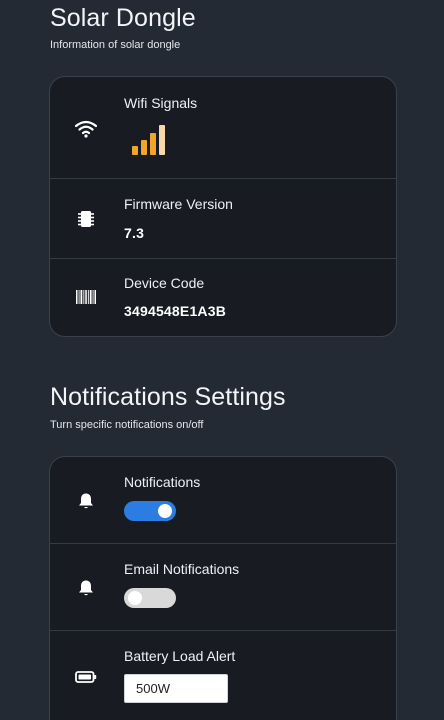  Describe the element at coordinates (180, 656) in the screenshot. I see `battery-load-alert-label: Battery Load Alert` at that location.